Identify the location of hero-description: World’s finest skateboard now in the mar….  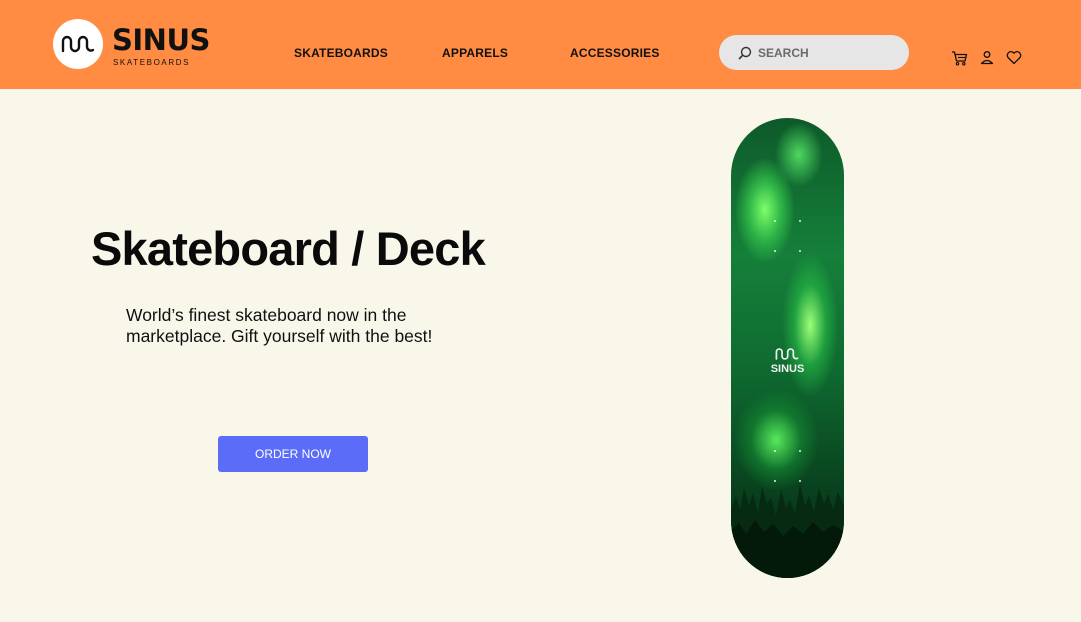
(279, 325).